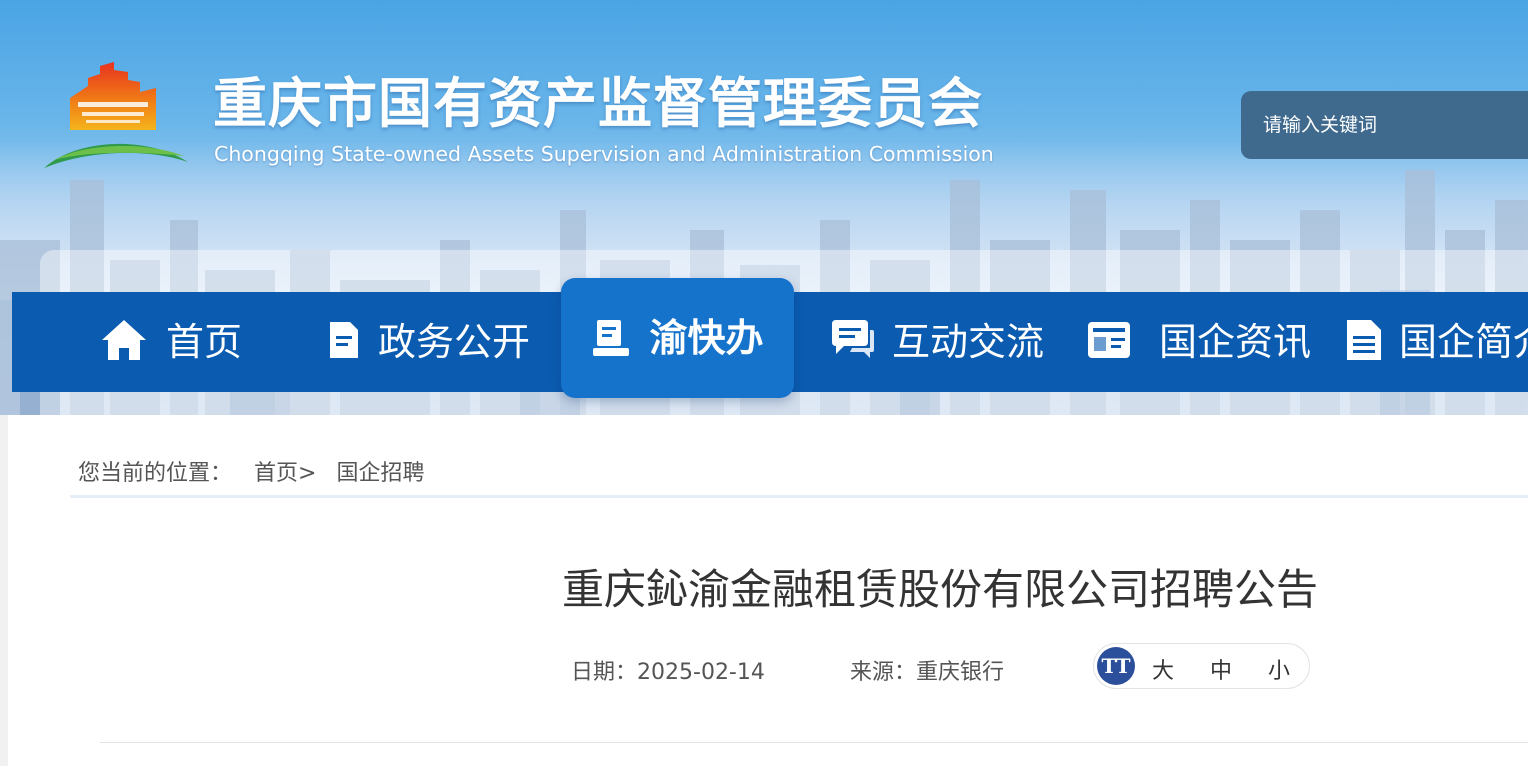  I want to click on chat-icon, so click(852, 342).